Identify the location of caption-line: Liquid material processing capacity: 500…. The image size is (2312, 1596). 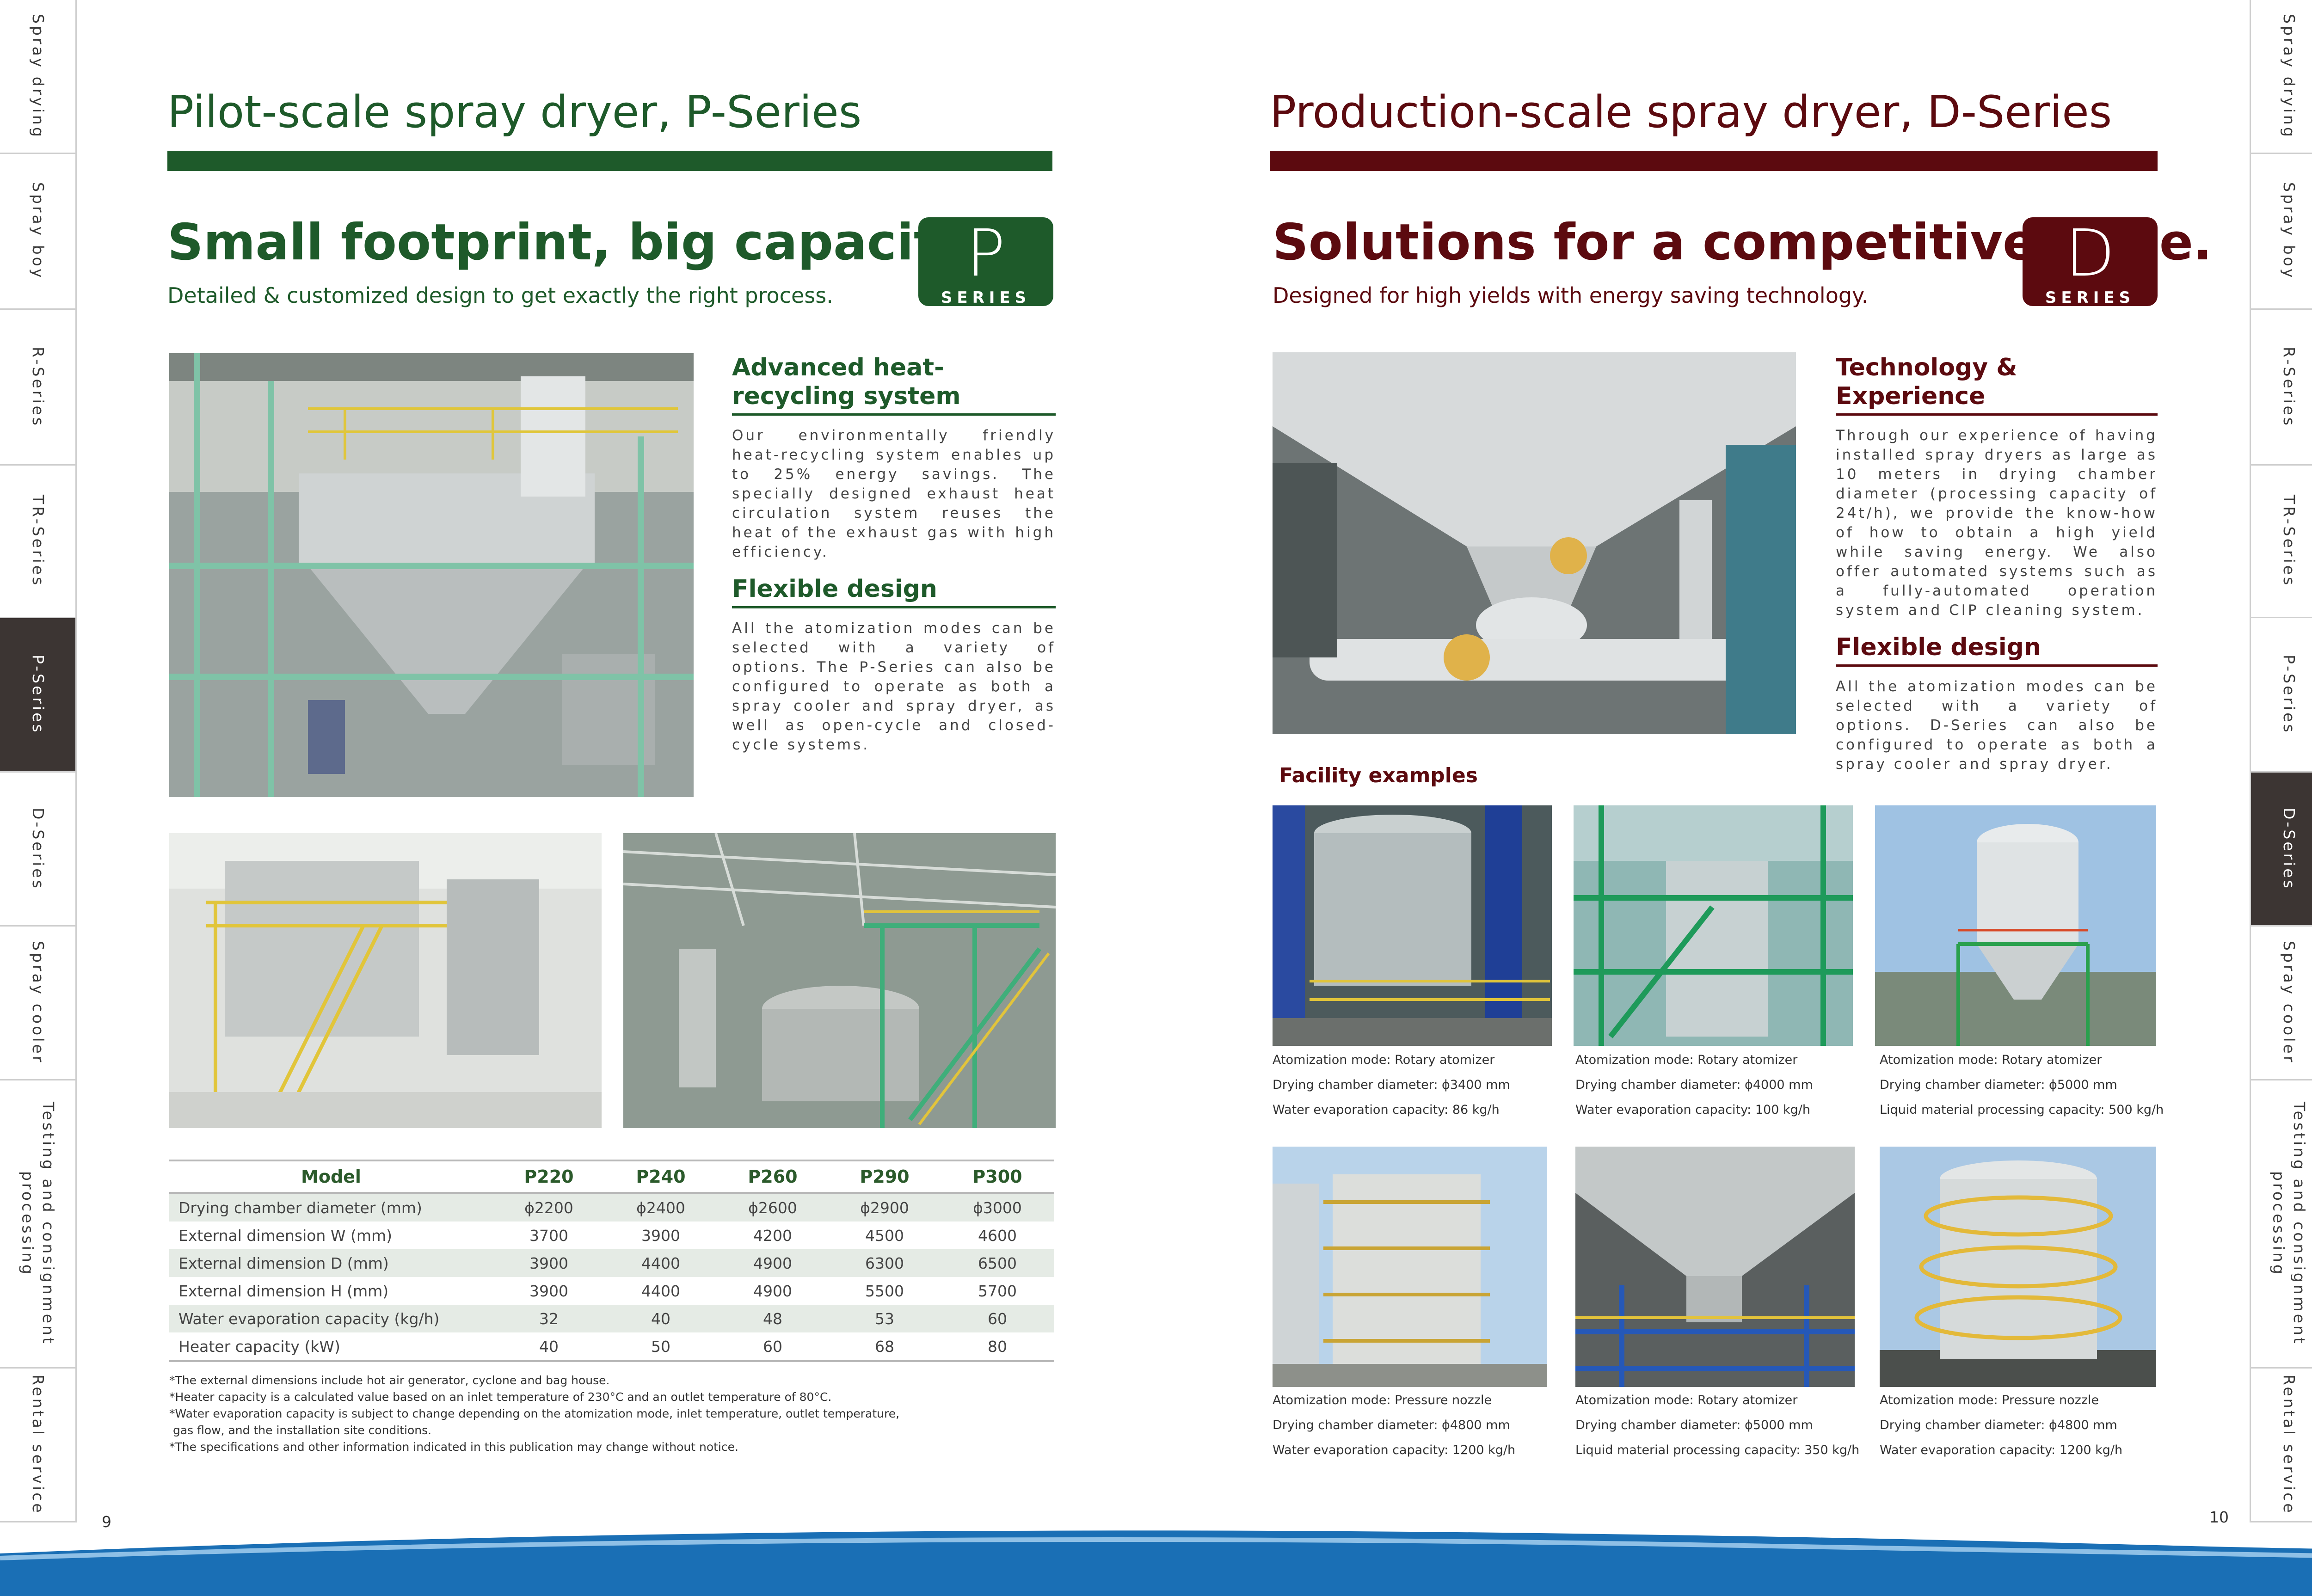
(2022, 1110).